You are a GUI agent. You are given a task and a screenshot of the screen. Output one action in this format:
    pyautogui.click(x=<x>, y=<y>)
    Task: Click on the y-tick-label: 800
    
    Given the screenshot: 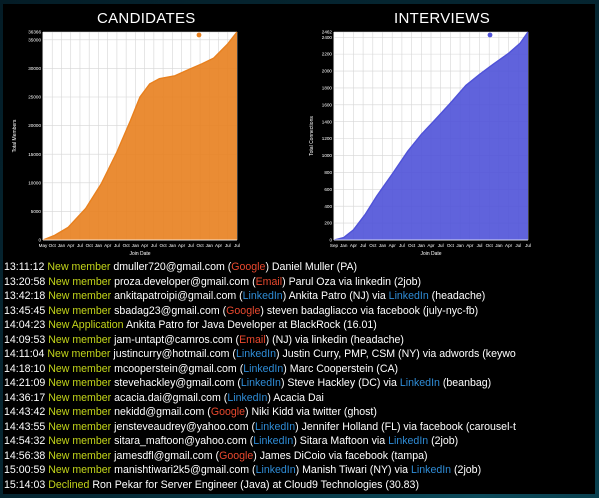 What is the action you would take?
    pyautogui.click(x=328, y=172)
    